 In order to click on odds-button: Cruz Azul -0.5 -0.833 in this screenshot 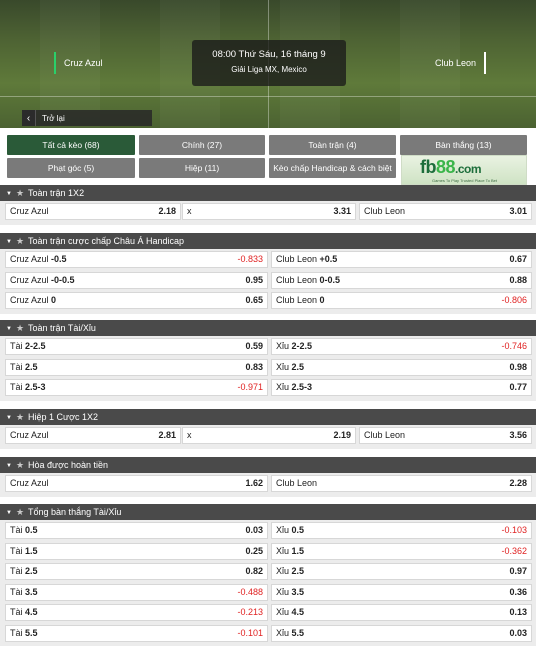, I will do `click(136, 259)`.